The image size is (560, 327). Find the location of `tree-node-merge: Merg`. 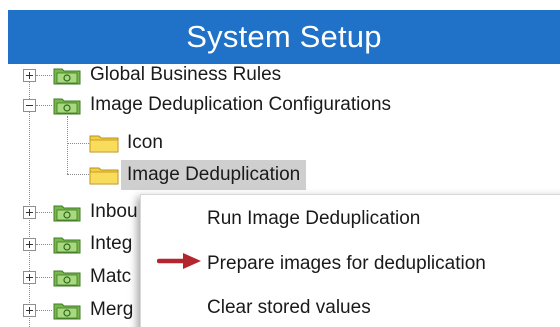

tree-node-merge: Merg is located at coordinates (70, 310).